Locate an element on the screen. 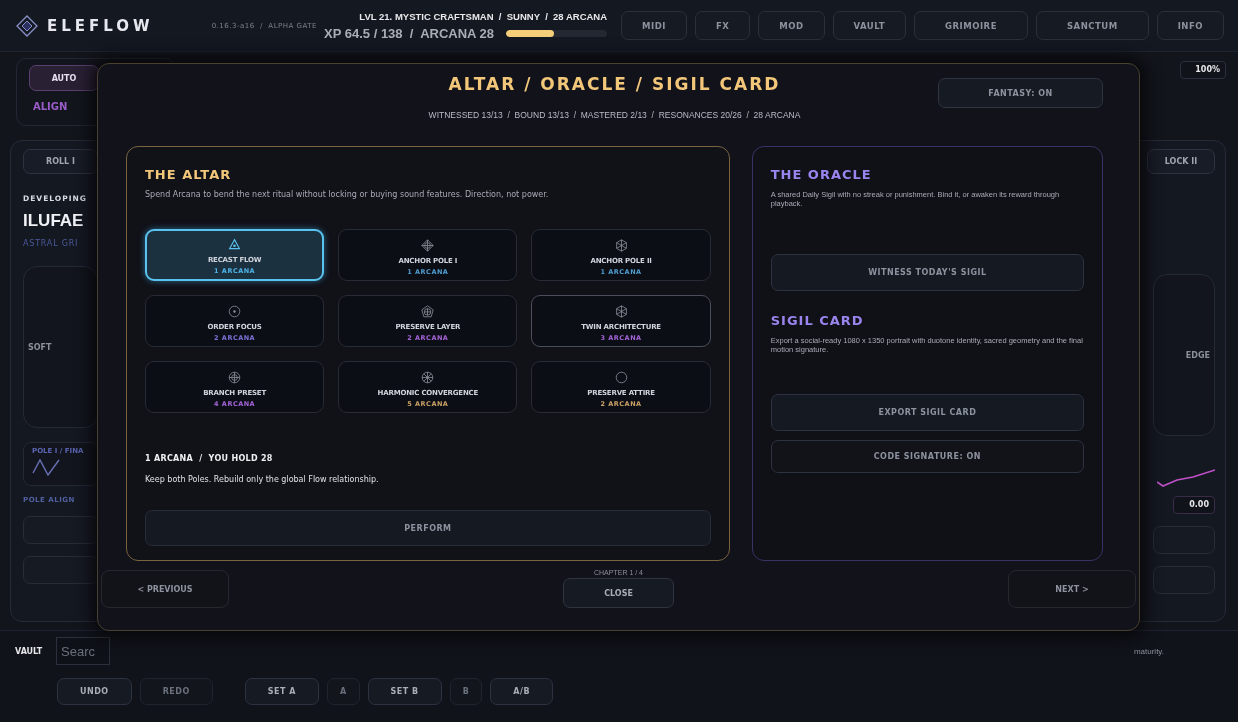 The image size is (1238, 722). fantasy-toggle: FANTASY: ON is located at coordinates (1020, 93).